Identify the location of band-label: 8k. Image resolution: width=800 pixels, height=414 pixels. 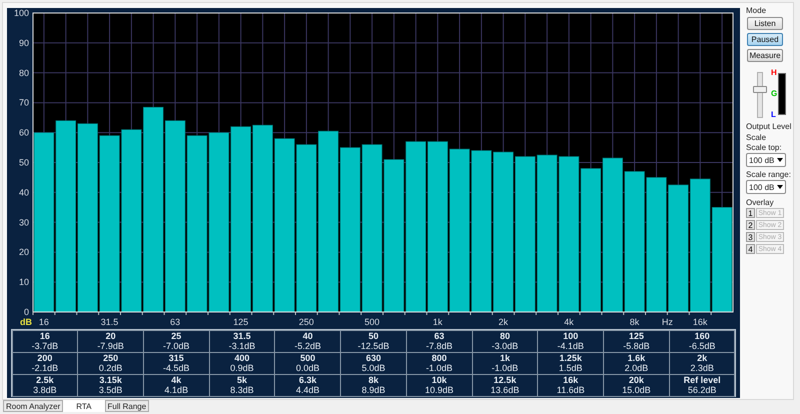
(373, 380).